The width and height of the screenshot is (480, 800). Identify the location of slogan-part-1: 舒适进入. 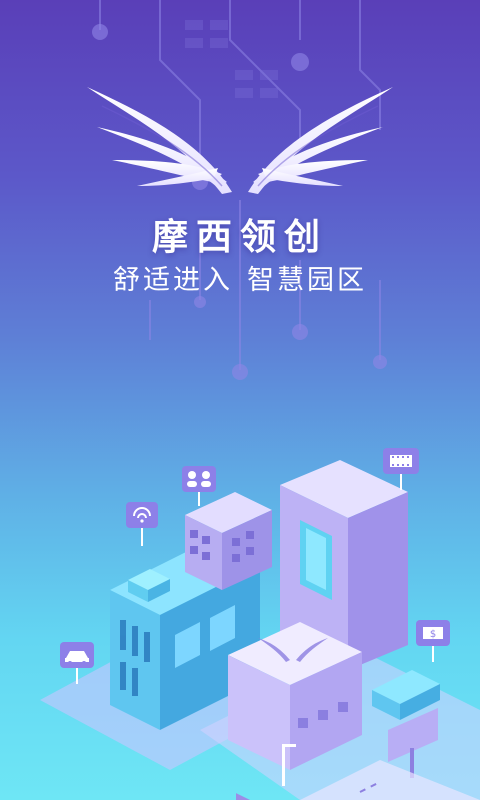
(173, 280).